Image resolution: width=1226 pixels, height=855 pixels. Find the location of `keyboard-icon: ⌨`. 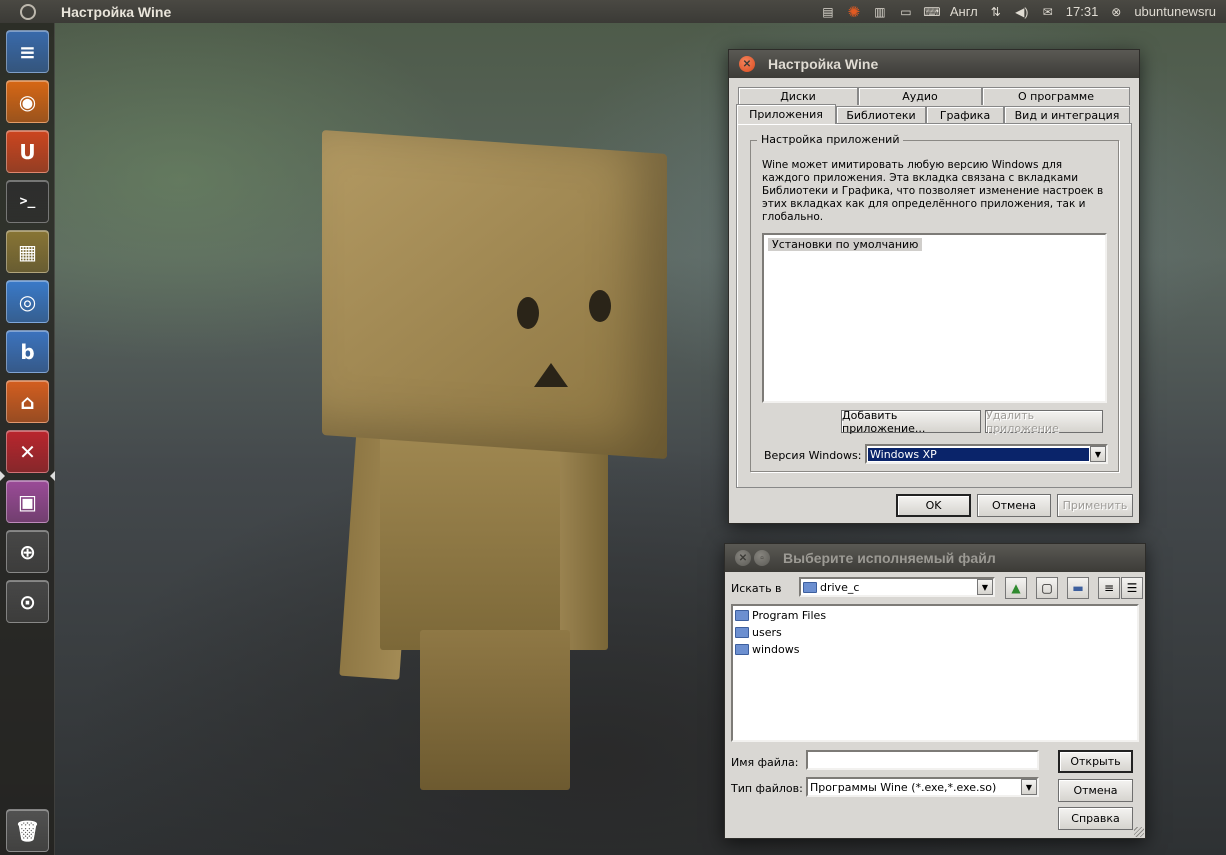

keyboard-icon: ⌨ is located at coordinates (931, 12).